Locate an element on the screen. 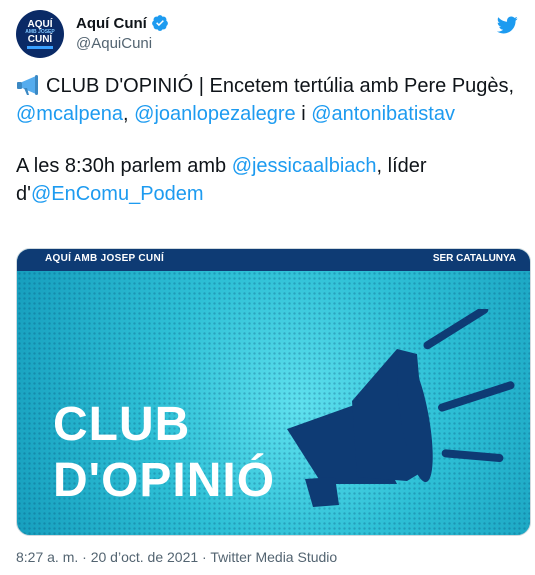  twitter-logo-icon is located at coordinates (507, 25).